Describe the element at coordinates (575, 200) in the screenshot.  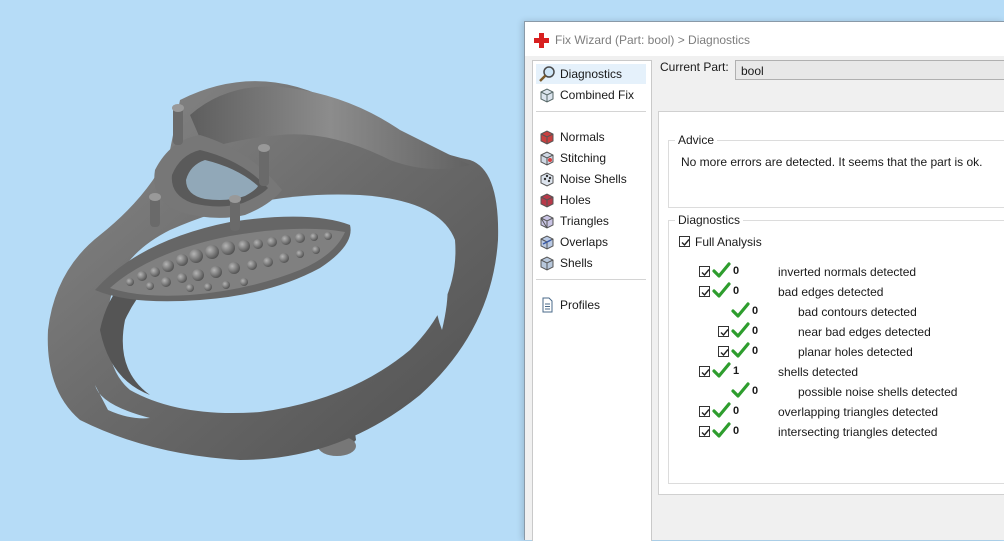
I see `nav-item-label: Holes` at that location.